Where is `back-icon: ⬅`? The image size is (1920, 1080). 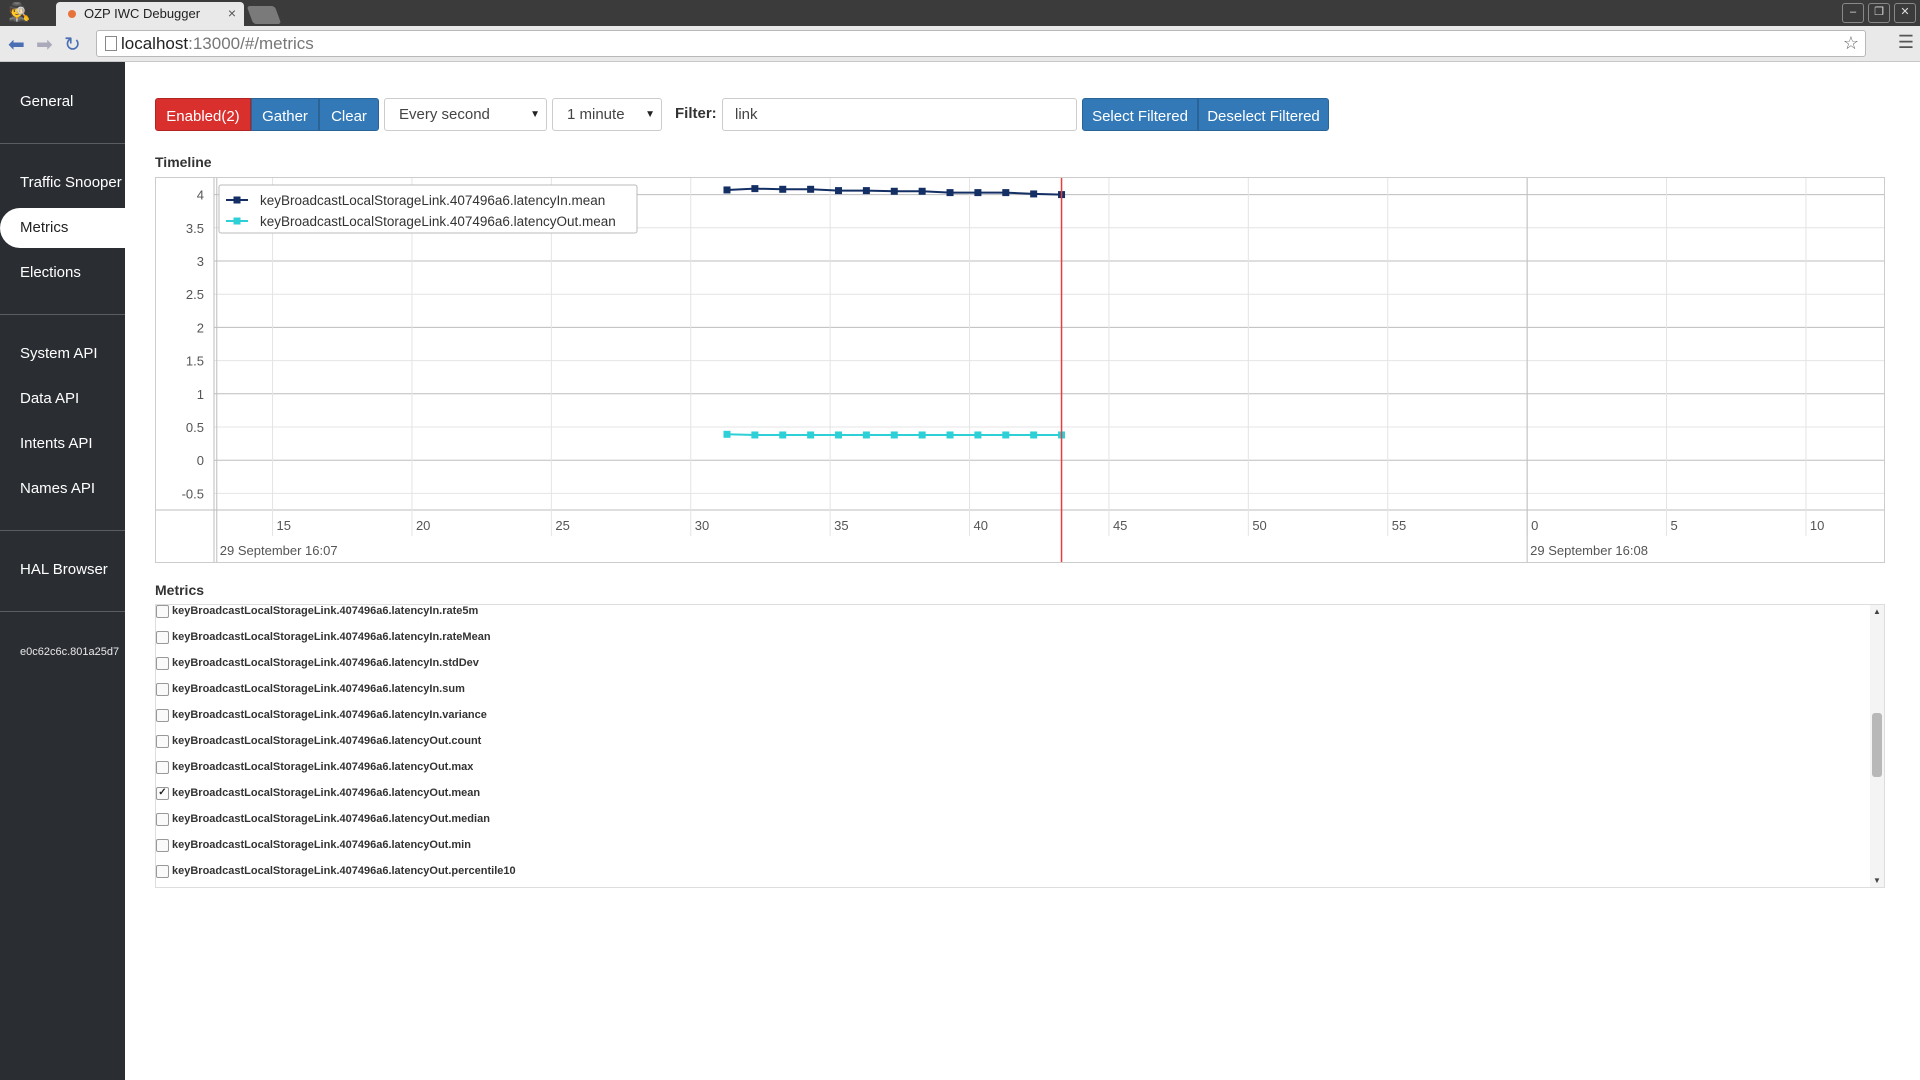
back-icon: ⬅ is located at coordinates (16, 44).